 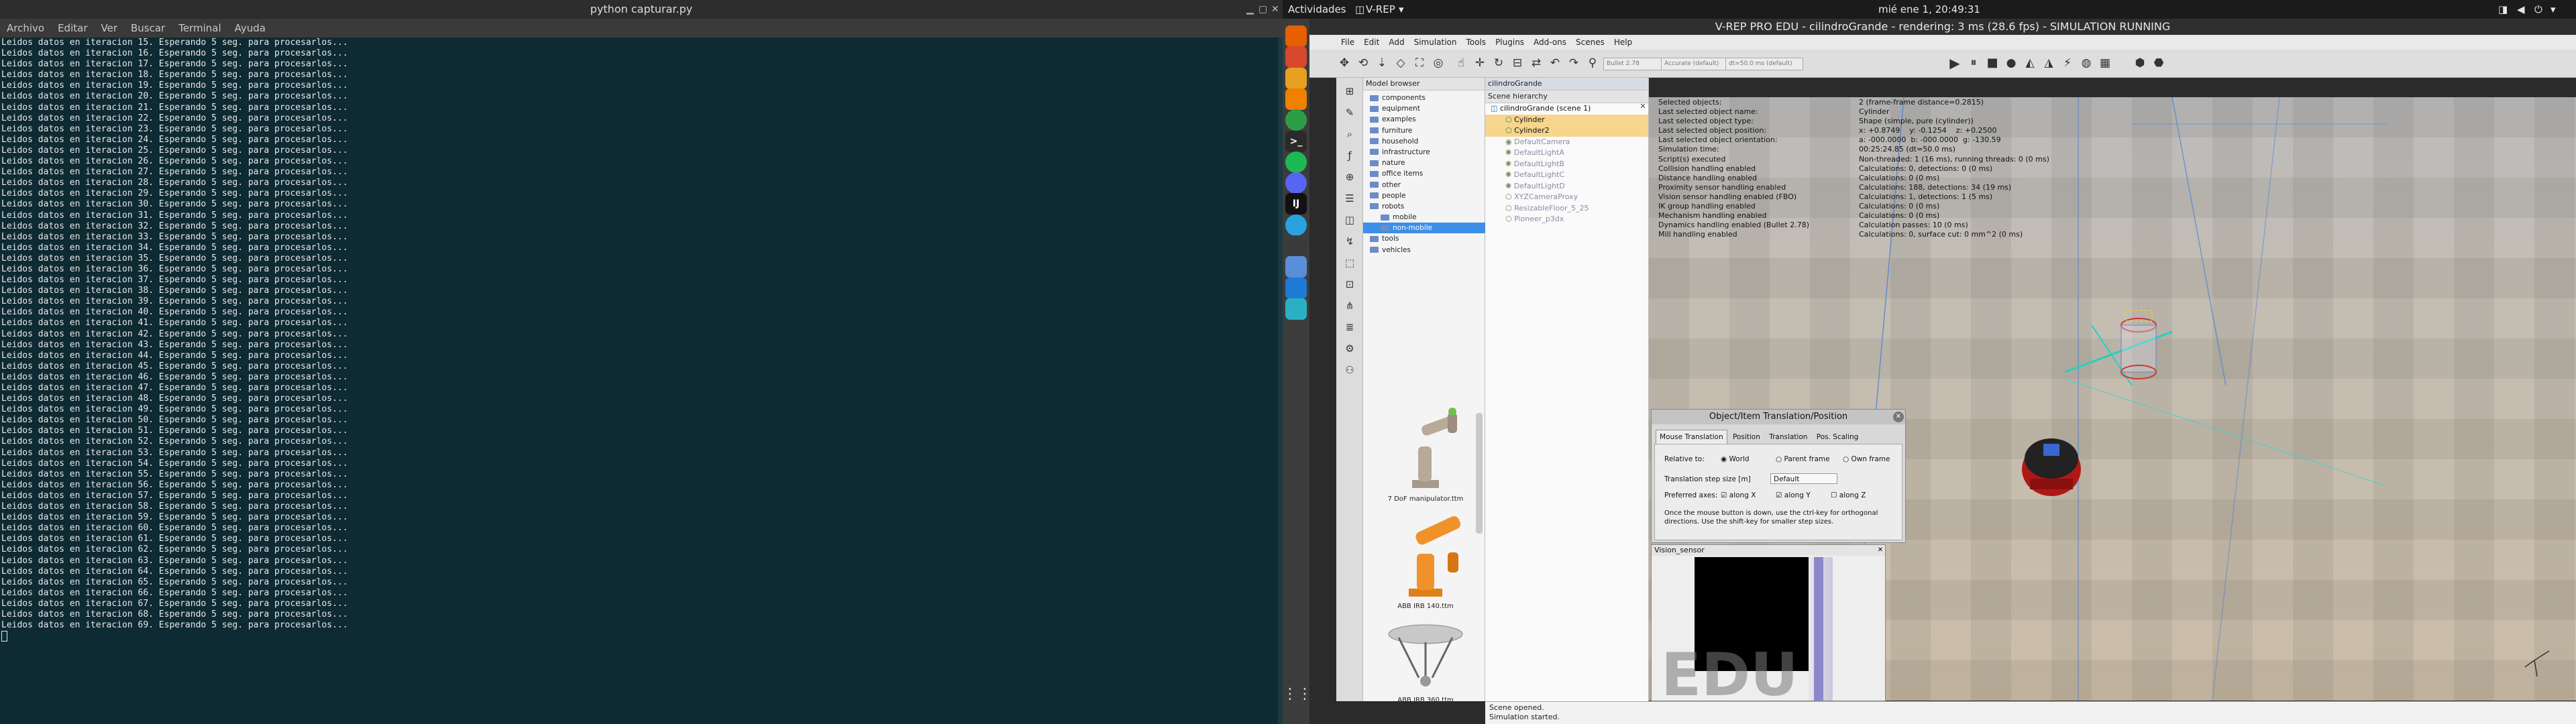 I want to click on model-folder: other, so click(x=1424, y=185).